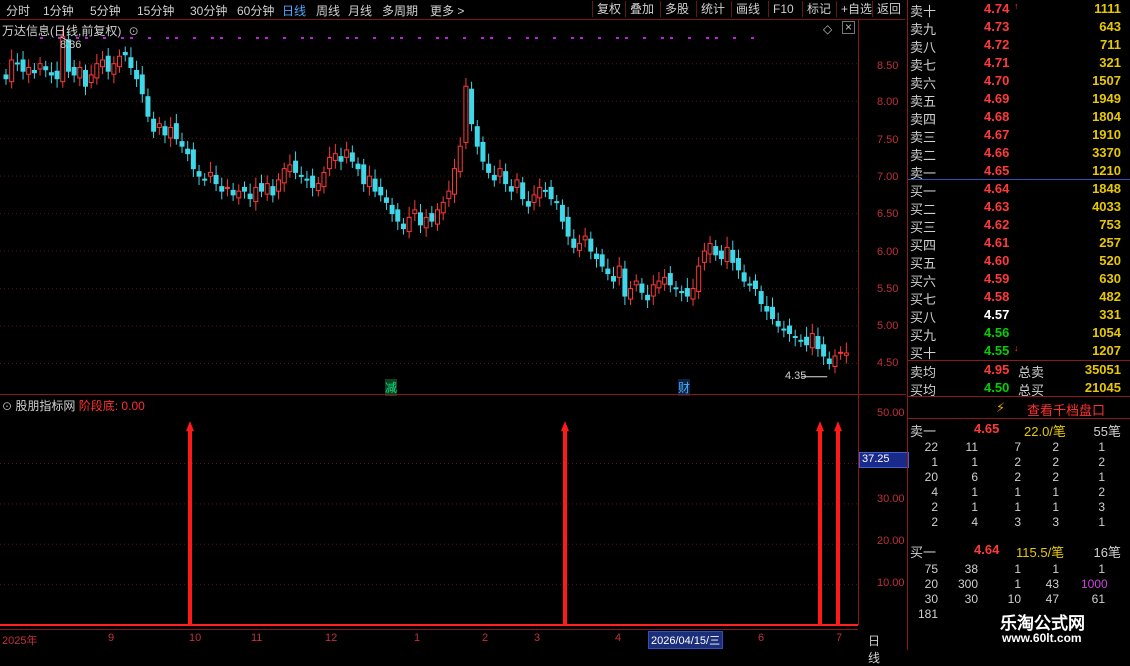 This screenshot has width=1130, height=666. I want to click on mark-button: 标记, so click(818, 9).